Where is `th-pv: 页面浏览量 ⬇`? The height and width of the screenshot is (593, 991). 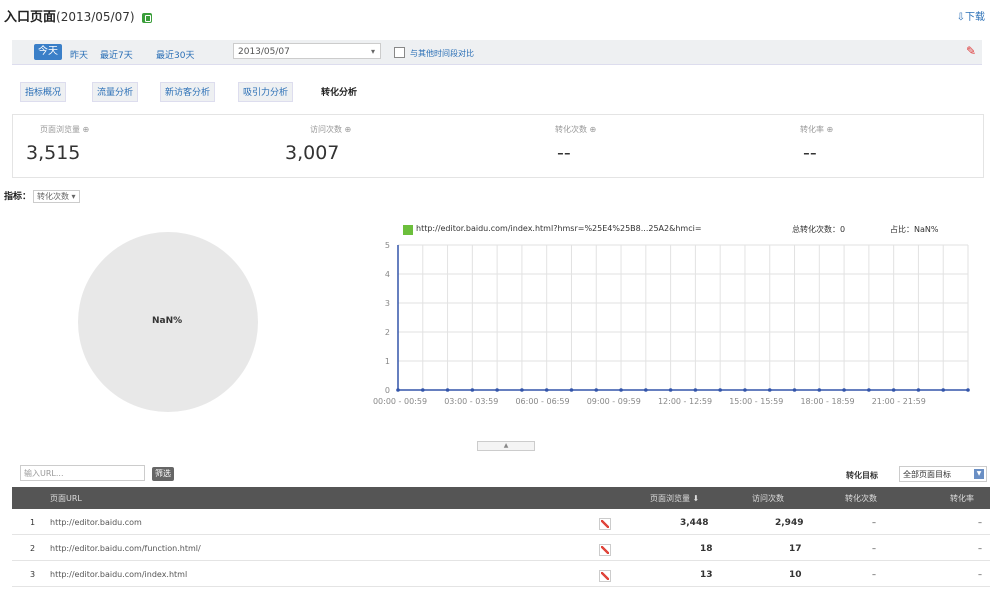
th-pv: 页面浏览量 ⬇ is located at coordinates (674, 498).